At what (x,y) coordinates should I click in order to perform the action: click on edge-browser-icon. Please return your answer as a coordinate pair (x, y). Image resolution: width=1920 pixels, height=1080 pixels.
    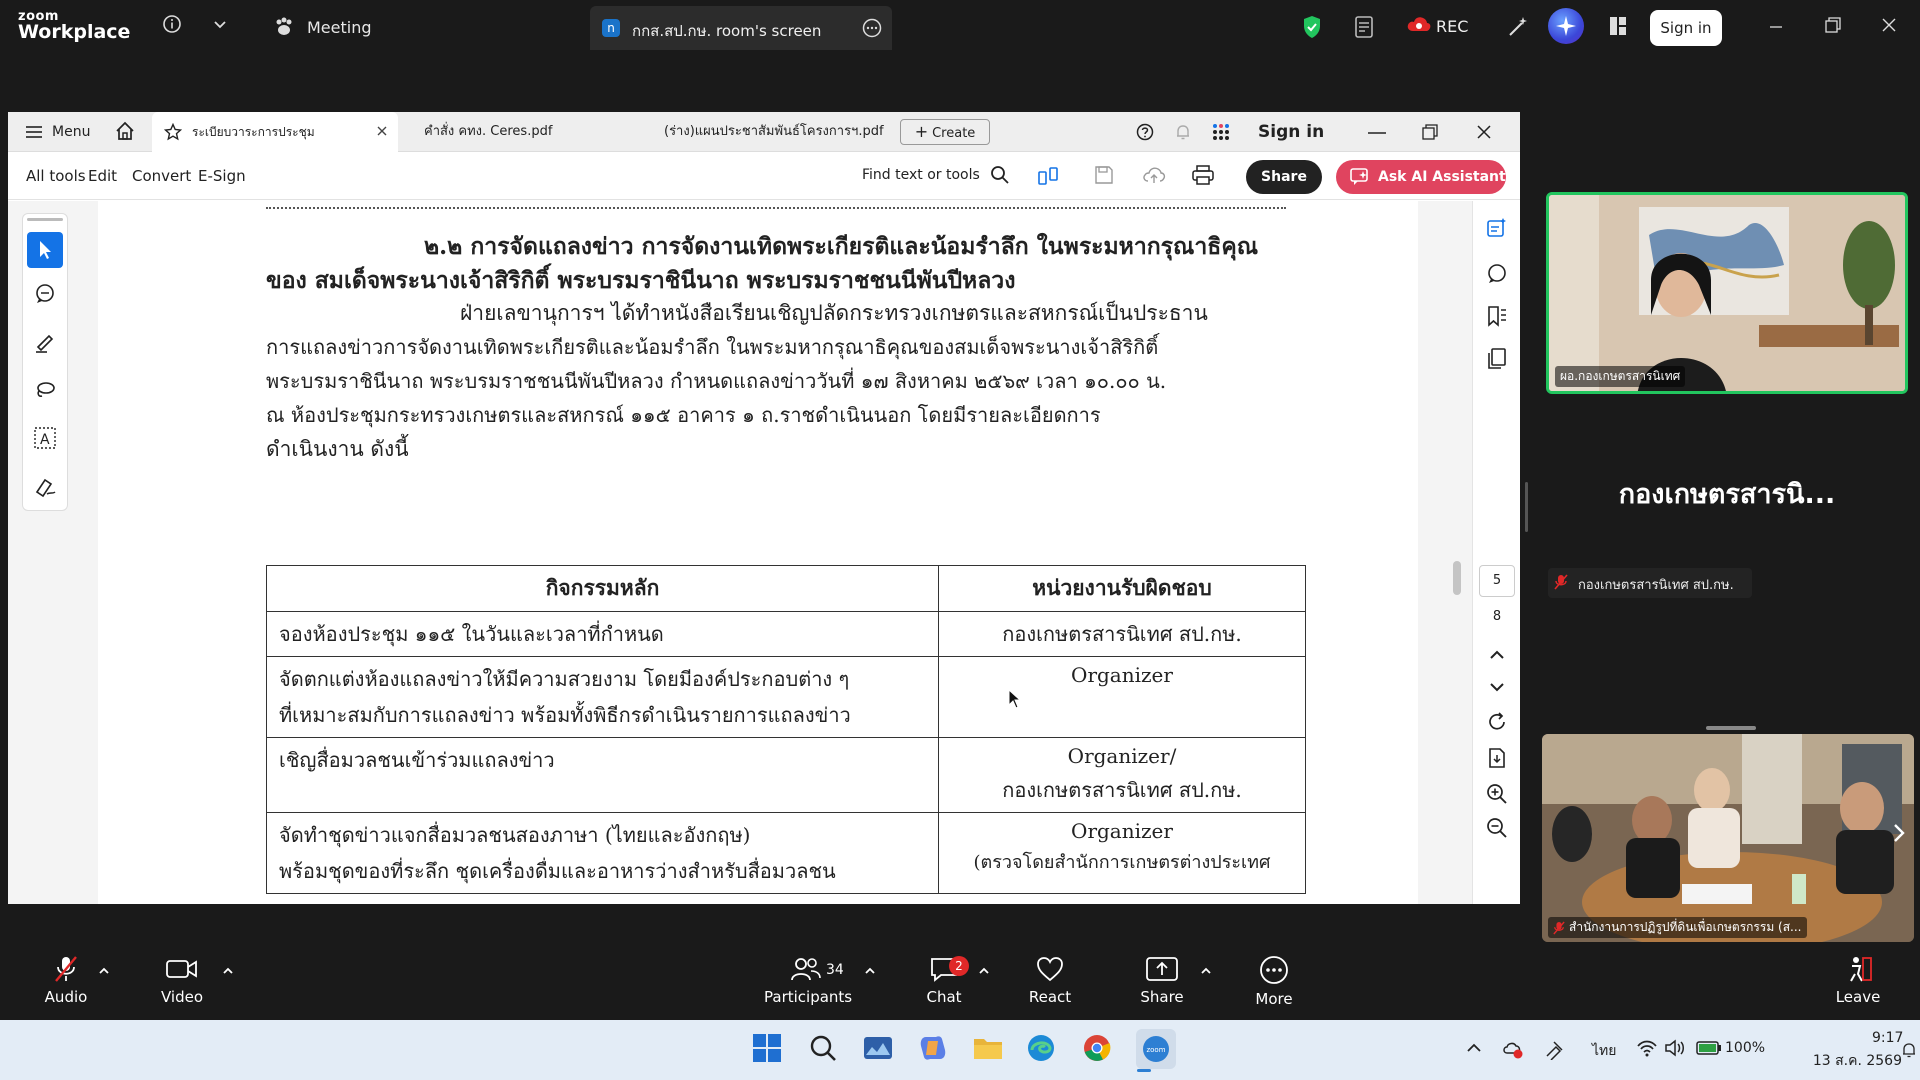
    Looking at the image, I should click on (1041, 1048).